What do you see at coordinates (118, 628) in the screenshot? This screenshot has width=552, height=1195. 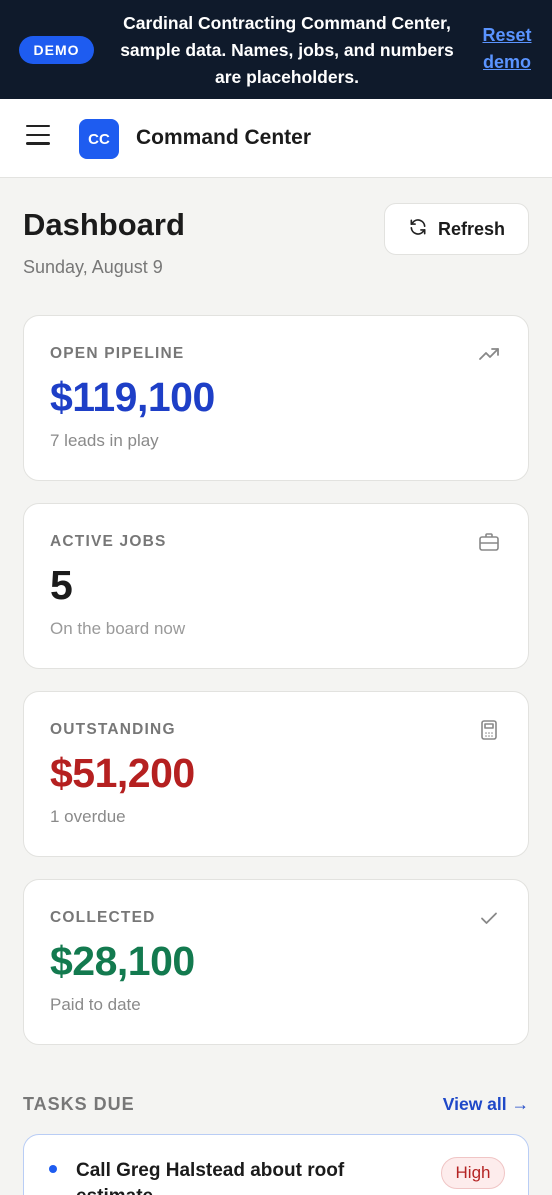 I see `stat-card-subtext: On the board now` at bounding box center [118, 628].